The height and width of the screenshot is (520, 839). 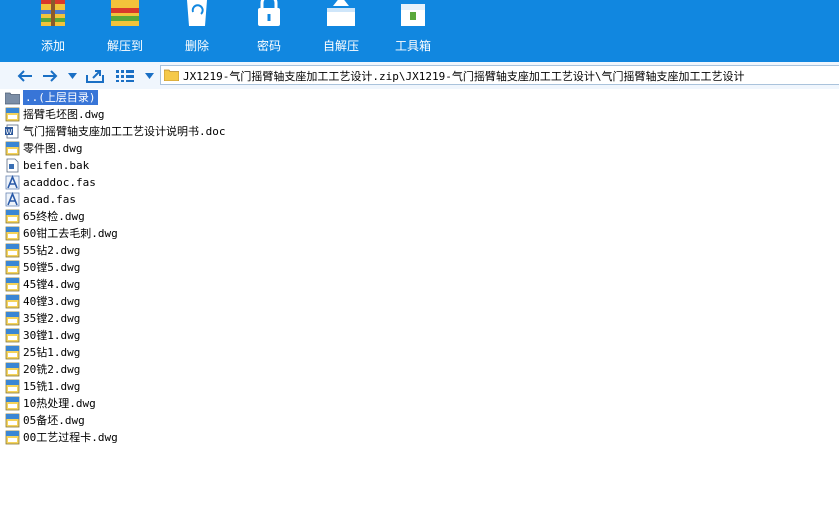 I want to click on file-name: acaddoc.fas, so click(x=59, y=182).